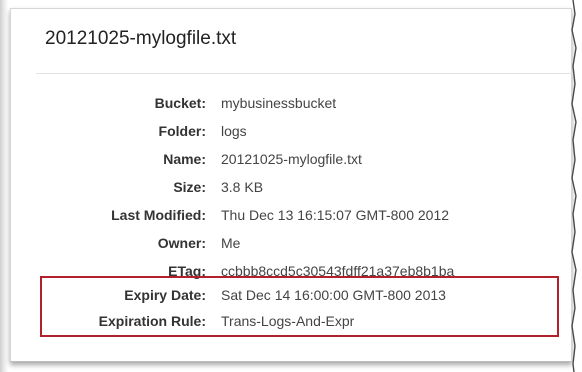 The height and width of the screenshot is (372, 582). What do you see at coordinates (234, 131) in the screenshot?
I see `property-value: logs` at bounding box center [234, 131].